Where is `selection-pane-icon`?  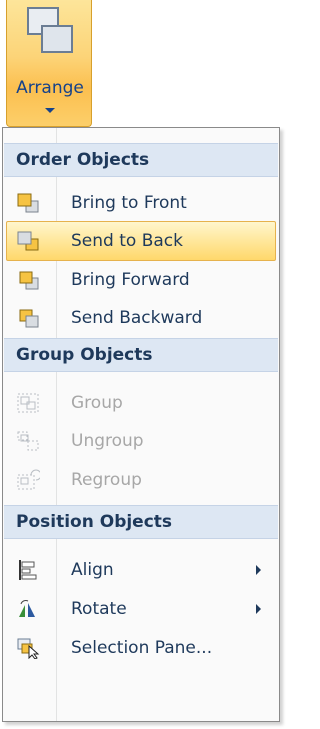
selection-pane-icon is located at coordinates (28, 648).